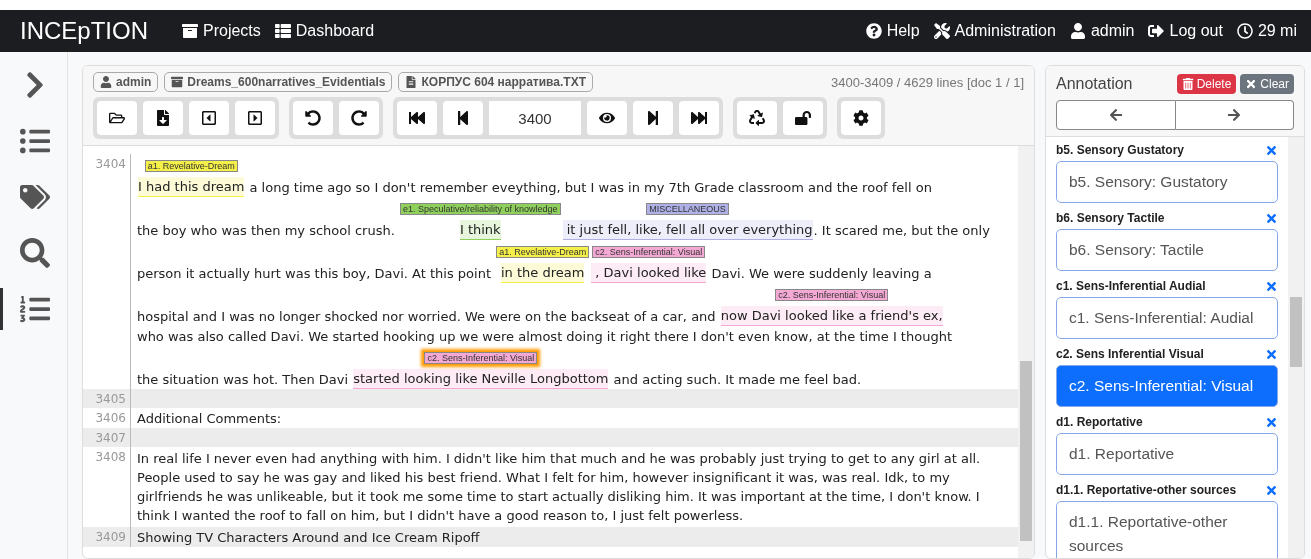  Describe the element at coordinates (1167, 386) in the screenshot. I see `feature-field: c2. Sens-Inferential: Visual` at that location.